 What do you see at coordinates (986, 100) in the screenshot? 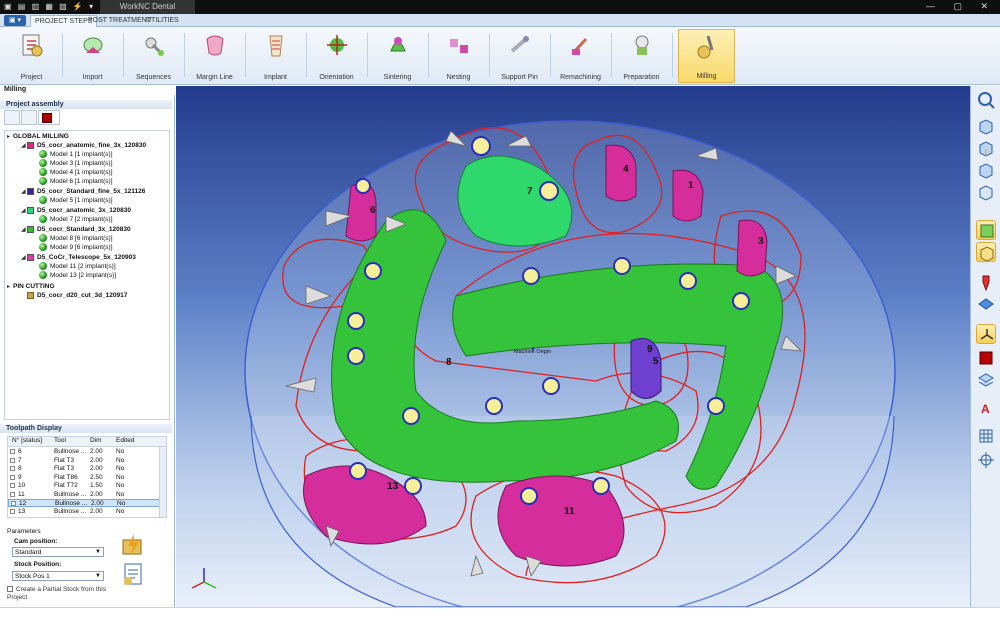
I see `zoom-fit-icon` at bounding box center [986, 100].